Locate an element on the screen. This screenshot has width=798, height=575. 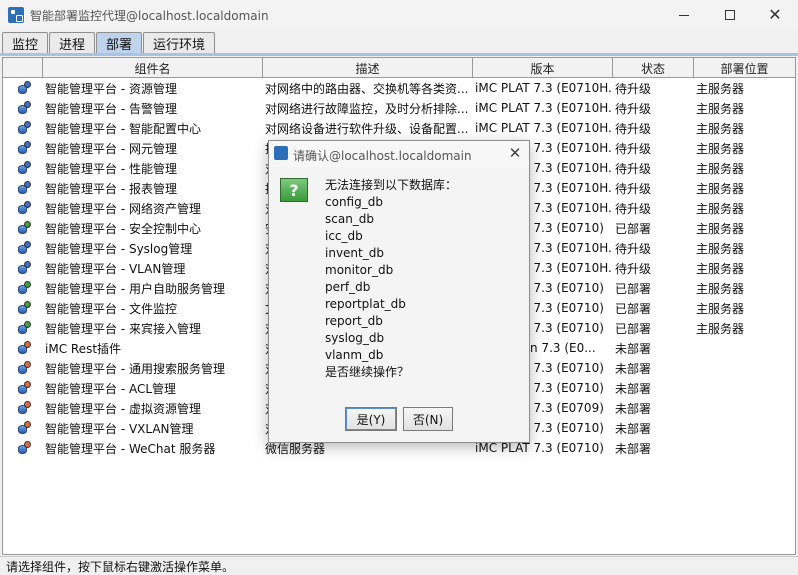
cell-name: 智能管理平台 - 用户自助服务管理 is located at coordinates (135, 288).